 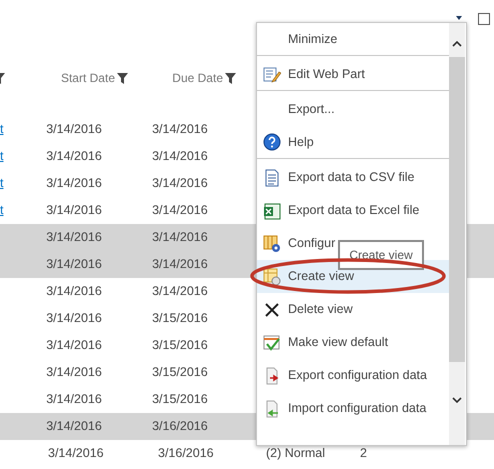 I want to click on menu-item: Export configuration data, so click(x=353, y=375).